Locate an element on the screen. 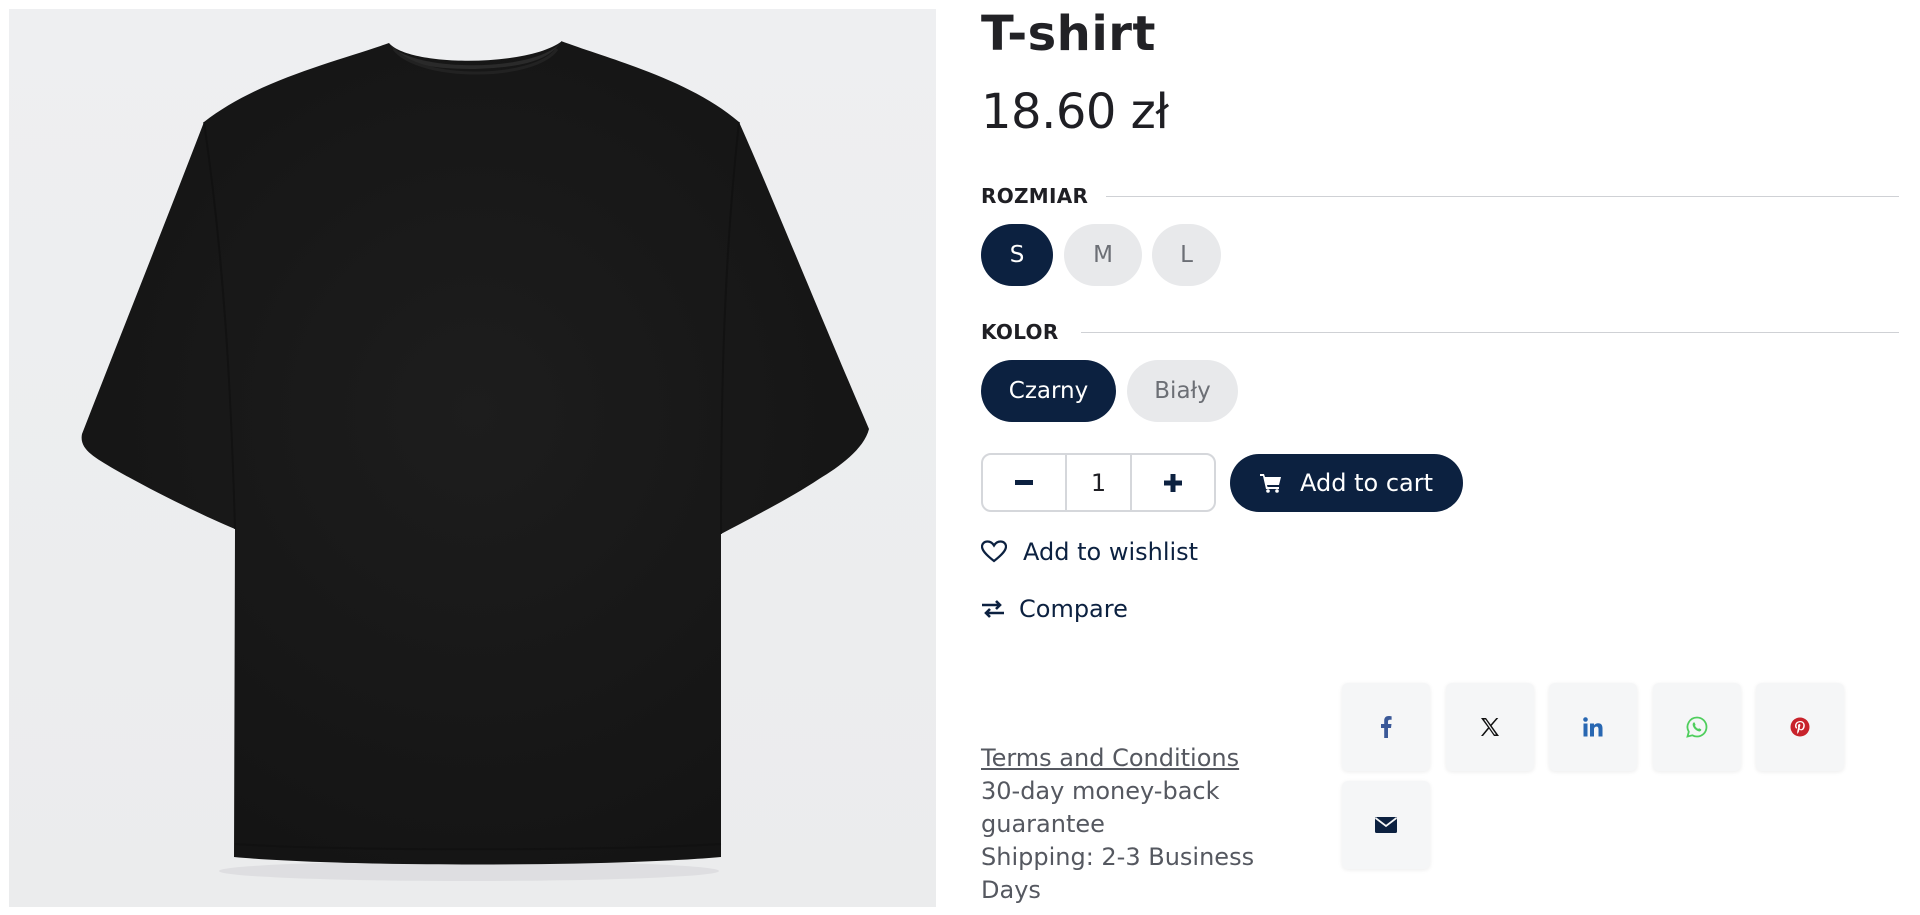  quantity-increase-button is located at coordinates (1173, 482).